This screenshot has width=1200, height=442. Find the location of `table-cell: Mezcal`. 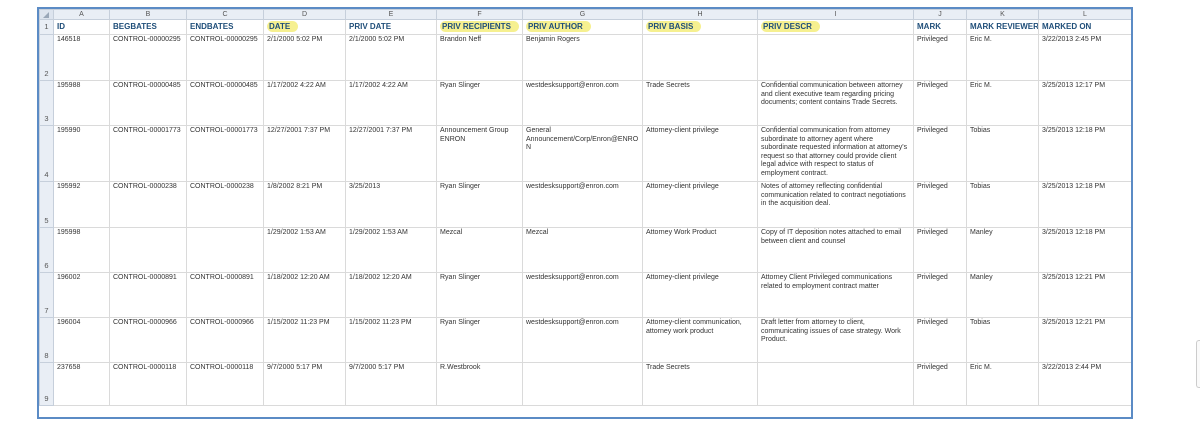

table-cell: Mezcal is located at coordinates (582, 250).